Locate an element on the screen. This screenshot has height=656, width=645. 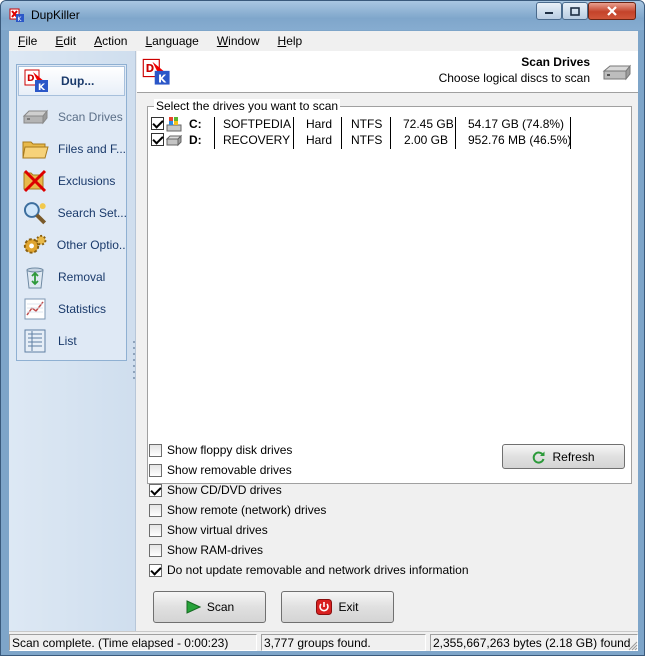
menu-language: Language is located at coordinates (171, 41).